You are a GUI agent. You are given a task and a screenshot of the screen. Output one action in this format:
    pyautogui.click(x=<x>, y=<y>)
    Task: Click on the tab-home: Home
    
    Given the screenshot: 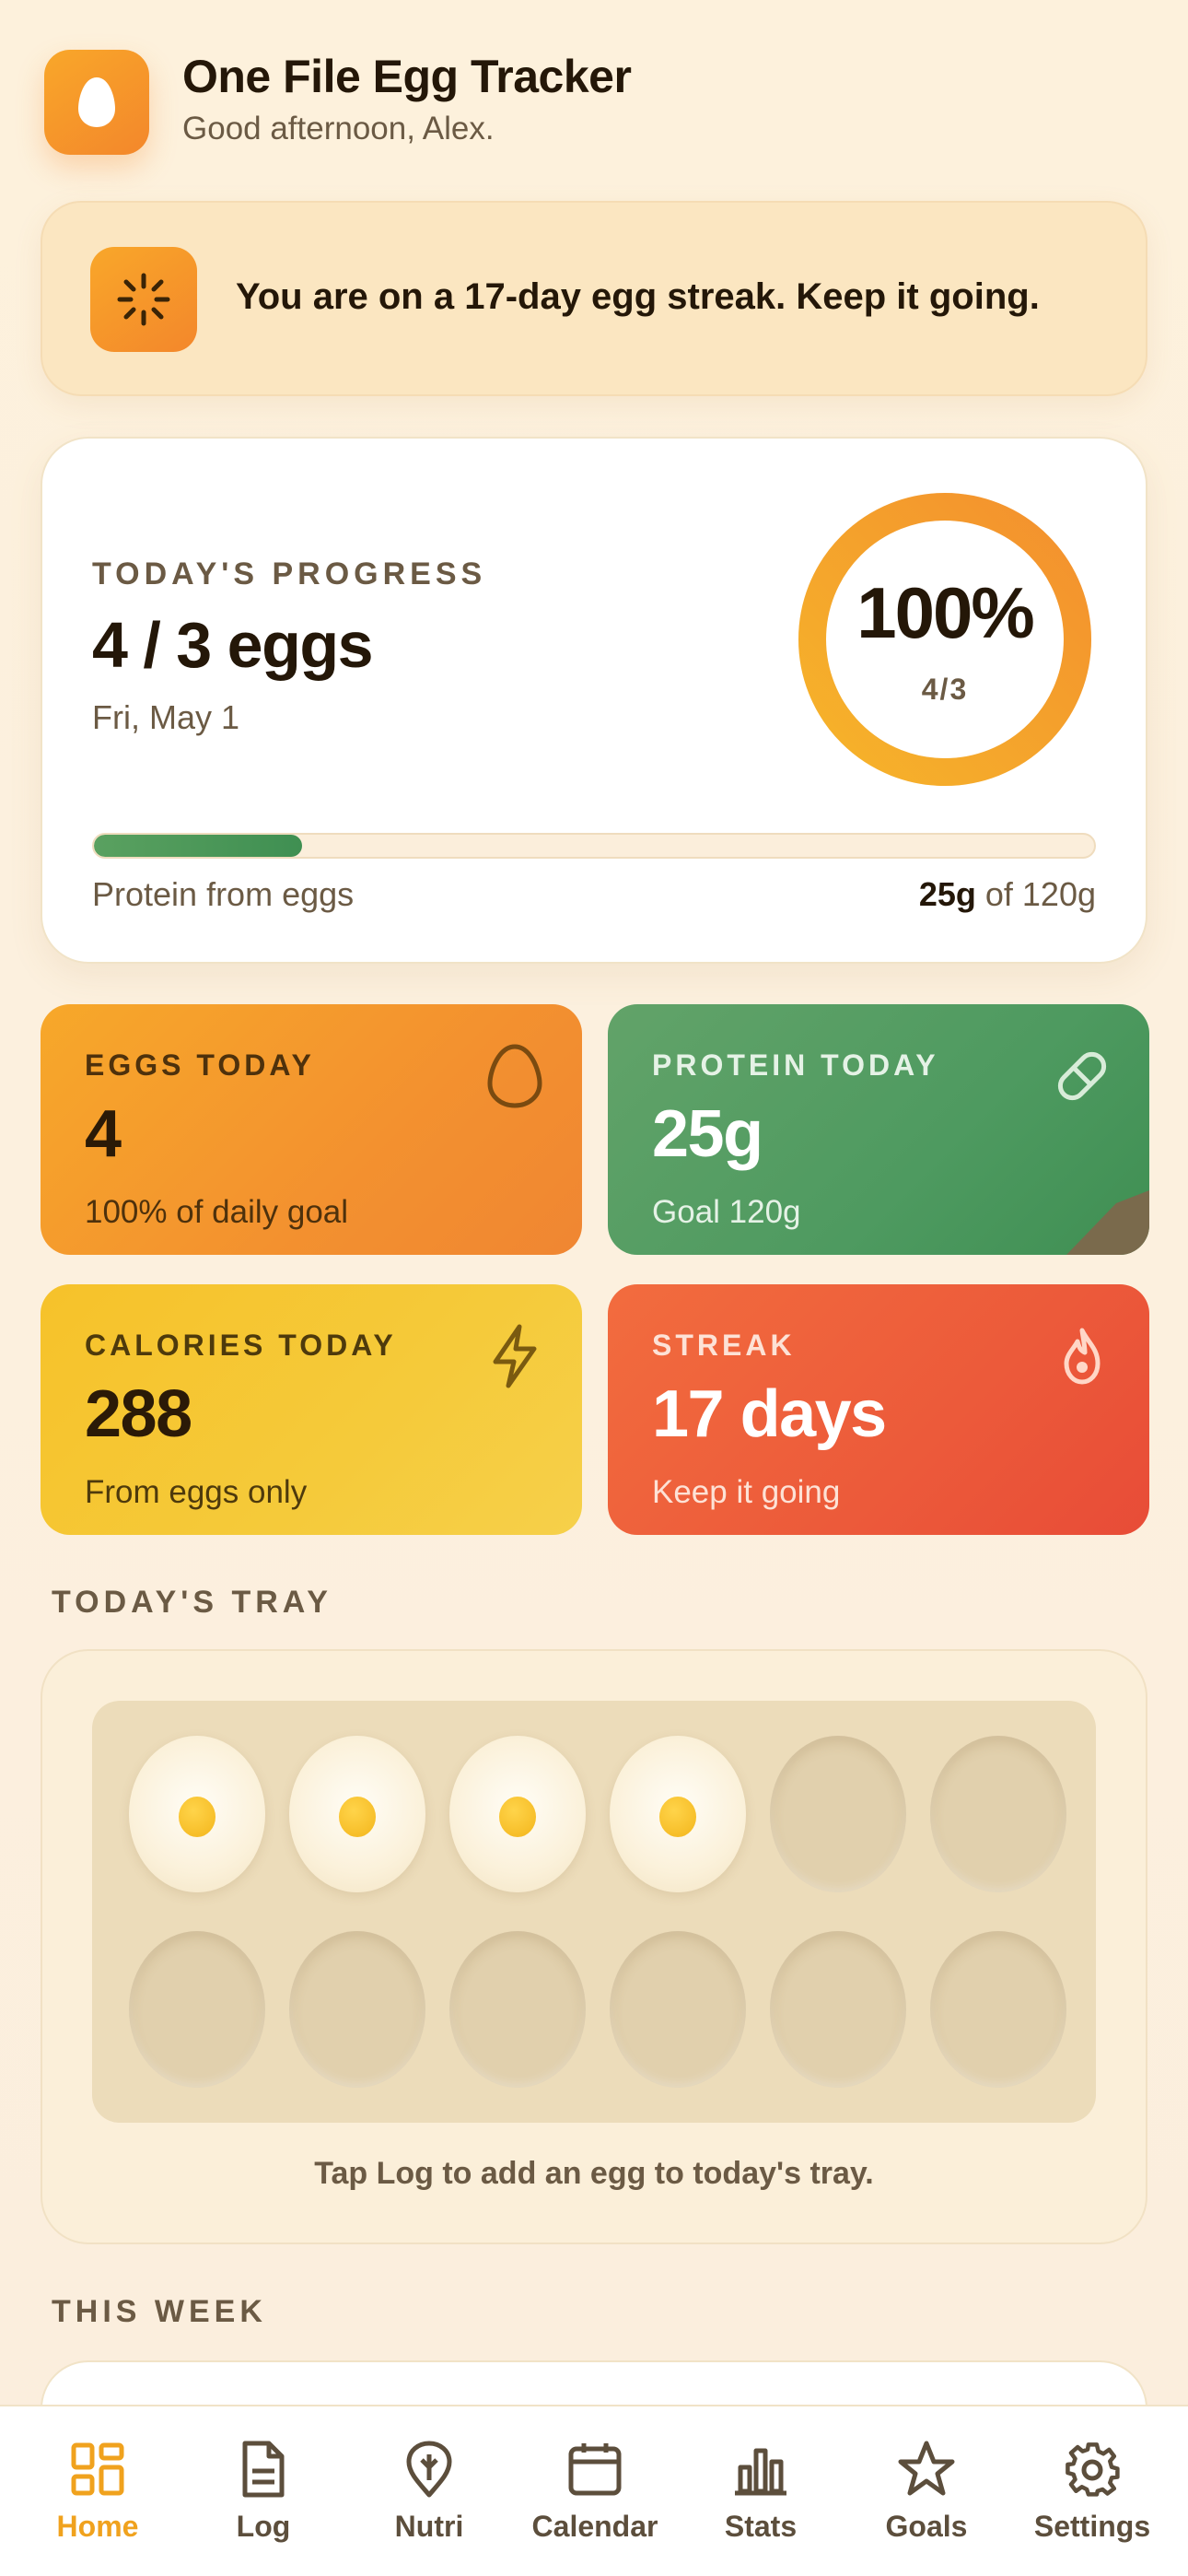 What is the action you would take?
    pyautogui.click(x=98, y=2492)
    